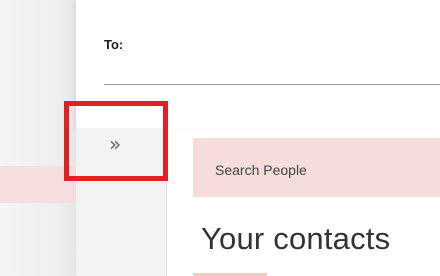  I want to click on to-field-label: To:, so click(114, 44).